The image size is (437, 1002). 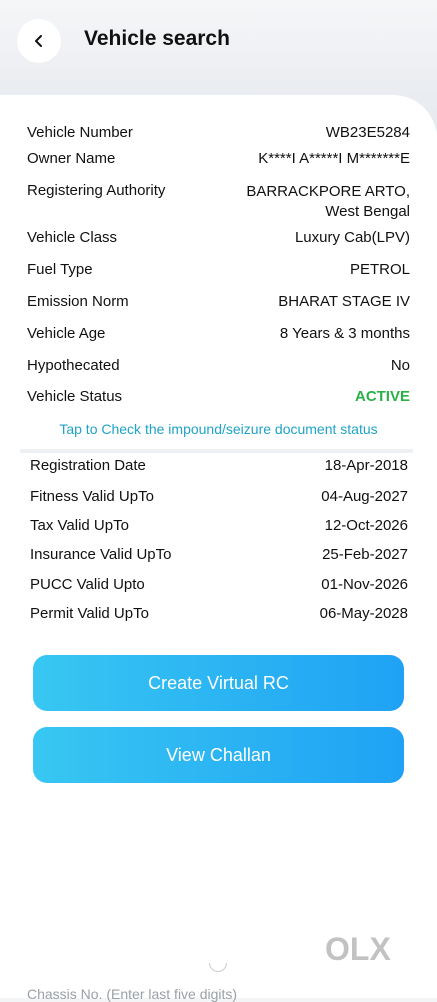 I want to click on detail-label: Registering Authority, so click(x=96, y=190).